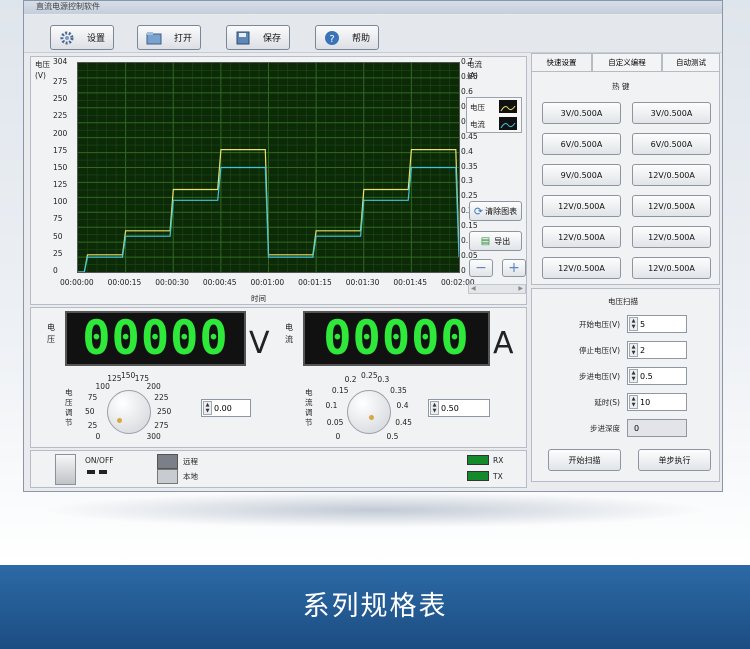  What do you see at coordinates (657, 376) in the screenshot?
I see `scan-field-input: ▲ ▼ 0.5` at bounding box center [657, 376].